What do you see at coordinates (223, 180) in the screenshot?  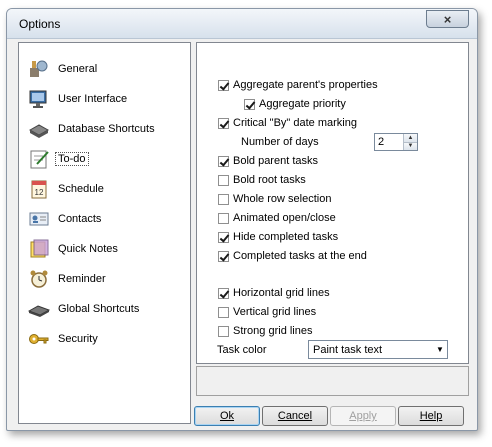 I see `bold-root-checkbox` at bounding box center [223, 180].